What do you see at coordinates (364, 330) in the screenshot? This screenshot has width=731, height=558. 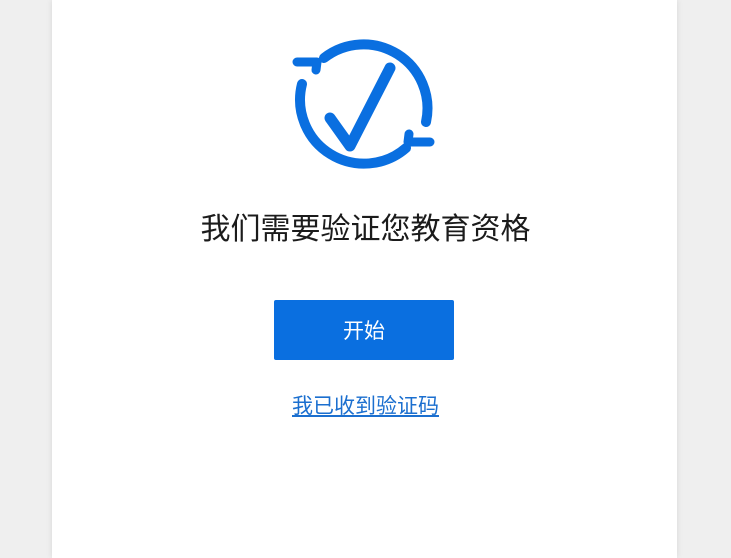 I see `start-button: 开始` at bounding box center [364, 330].